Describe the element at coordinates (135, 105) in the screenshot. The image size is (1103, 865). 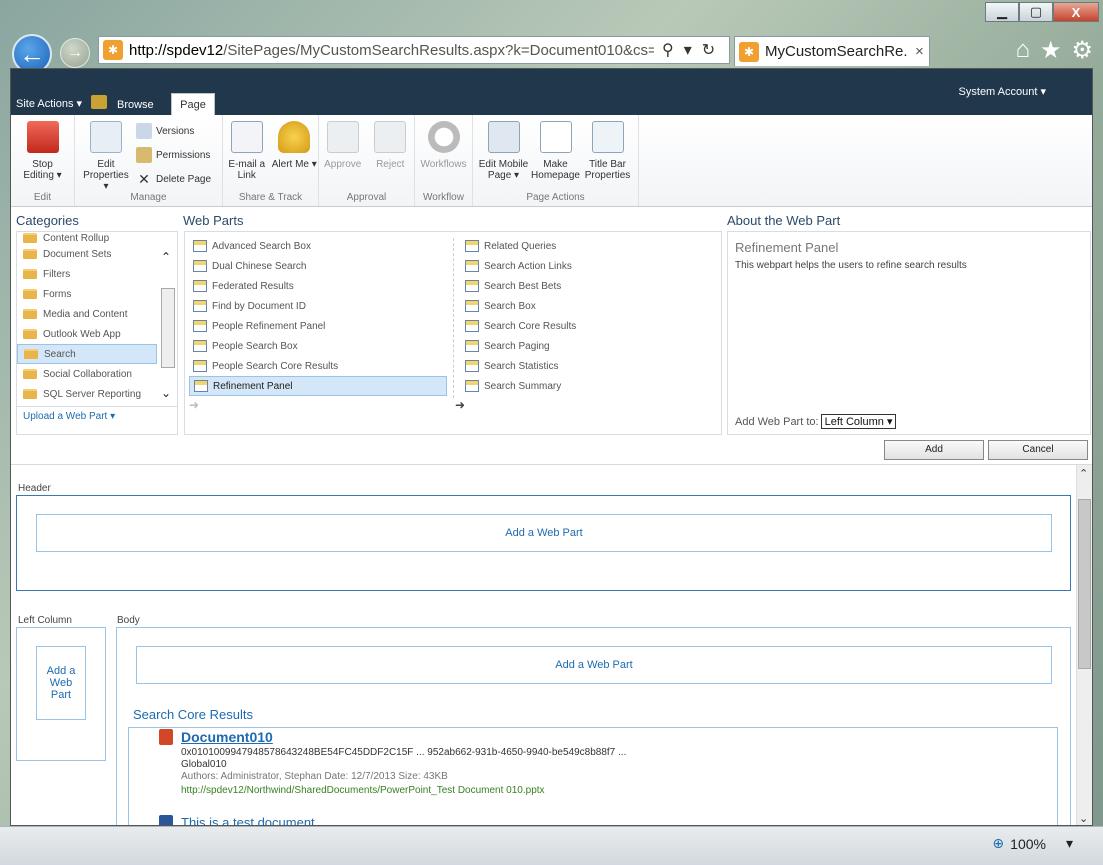
I see `tab-browse: Browse` at that location.